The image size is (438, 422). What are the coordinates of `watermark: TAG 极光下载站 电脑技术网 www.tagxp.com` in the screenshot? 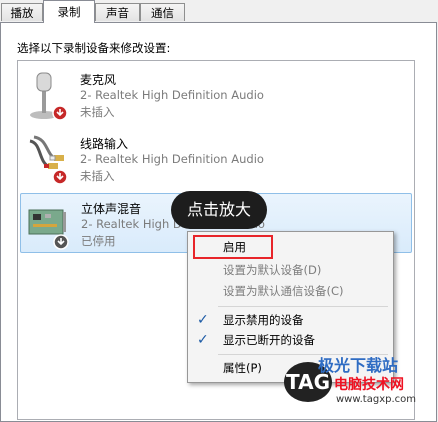 It's located at (358, 382).